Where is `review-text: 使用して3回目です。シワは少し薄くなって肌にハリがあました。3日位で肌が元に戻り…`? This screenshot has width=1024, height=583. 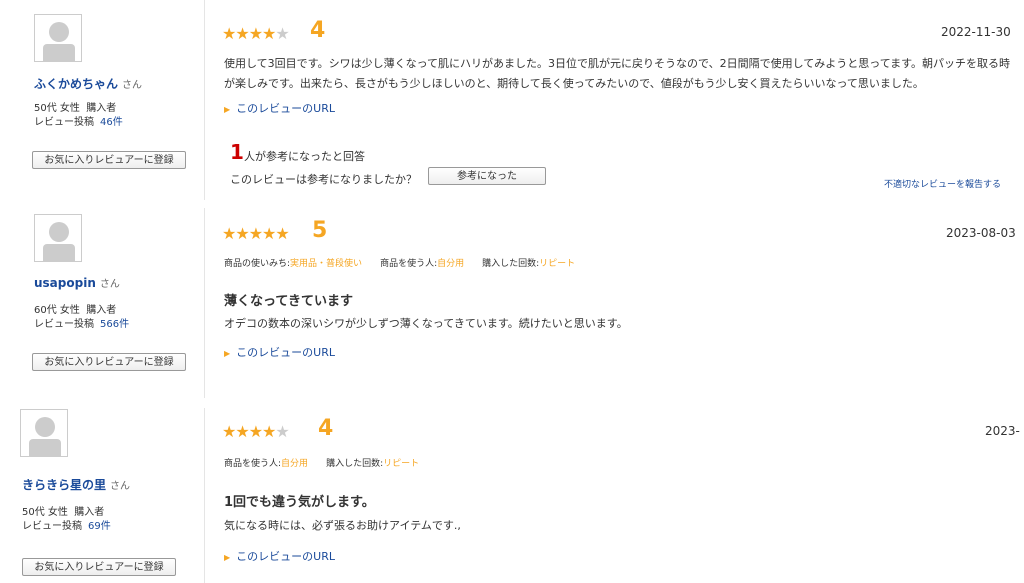 review-text: 使用して3回目です。シワは少し薄くなって肌にハリがあました。3日位で肌が元に戻り… is located at coordinates (617, 73).